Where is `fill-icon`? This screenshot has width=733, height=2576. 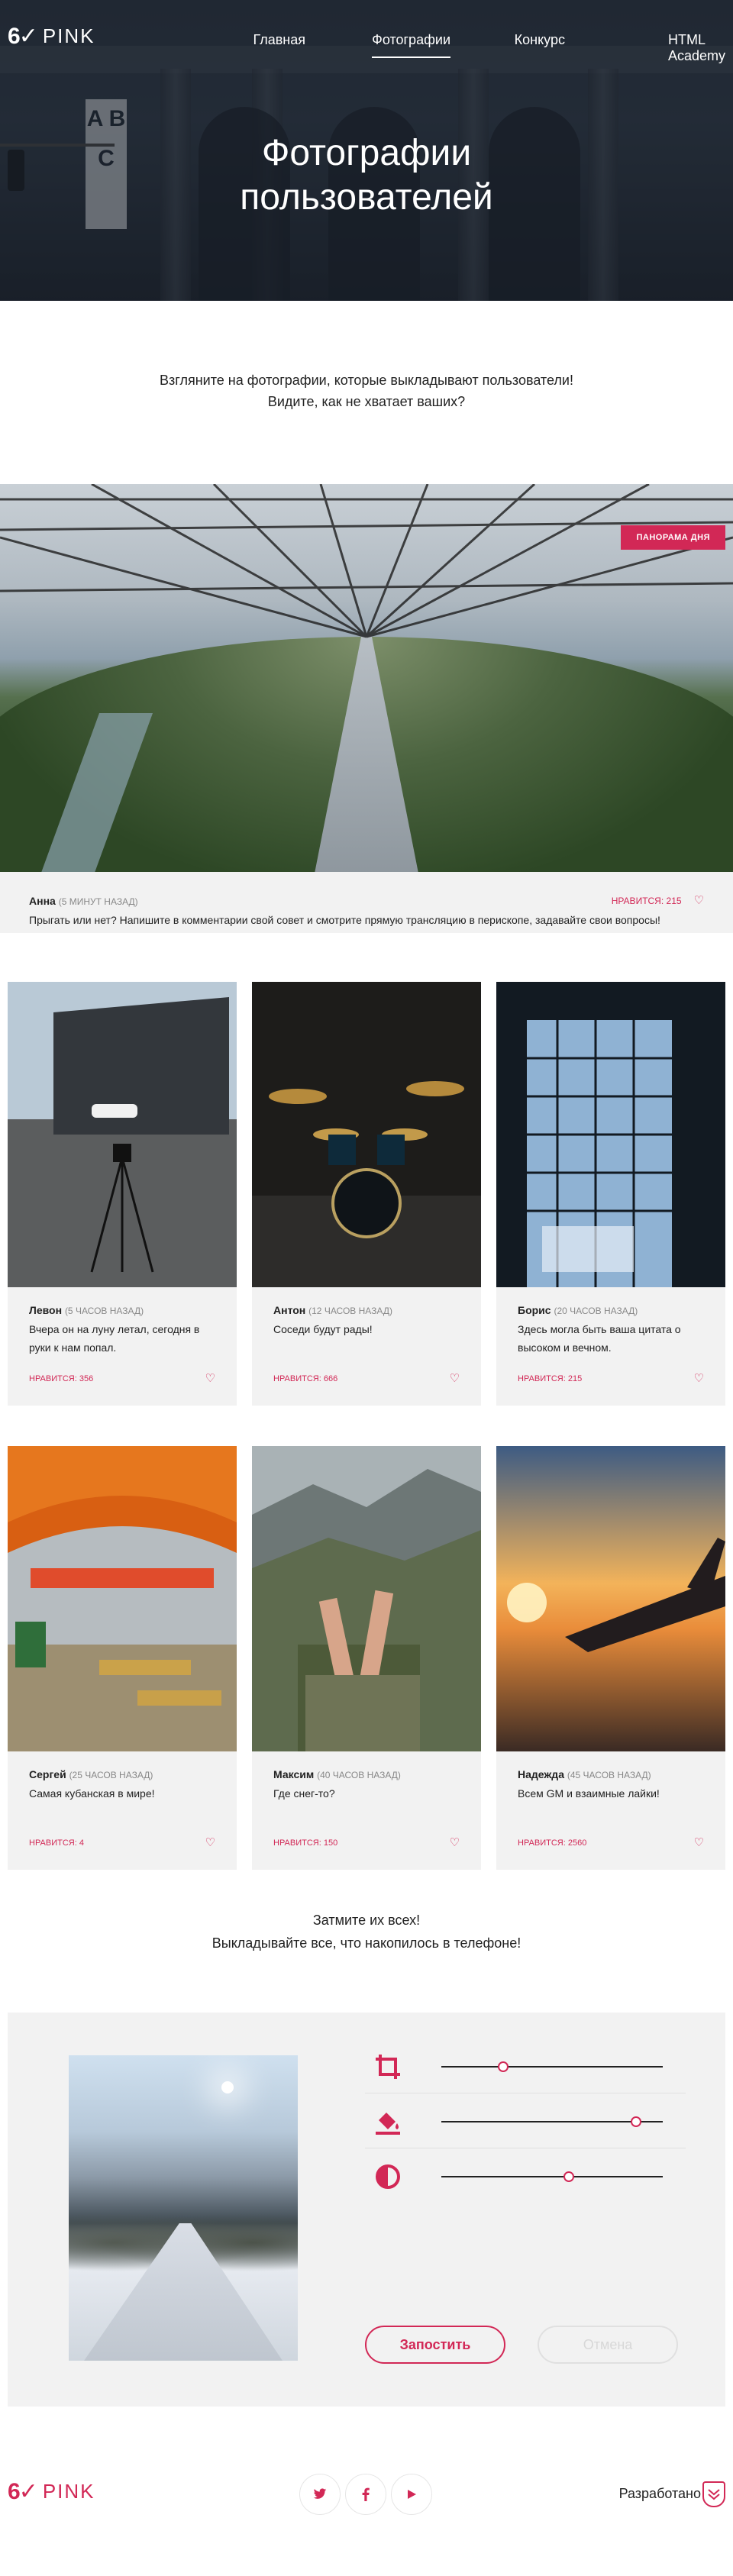 fill-icon is located at coordinates (388, 2122).